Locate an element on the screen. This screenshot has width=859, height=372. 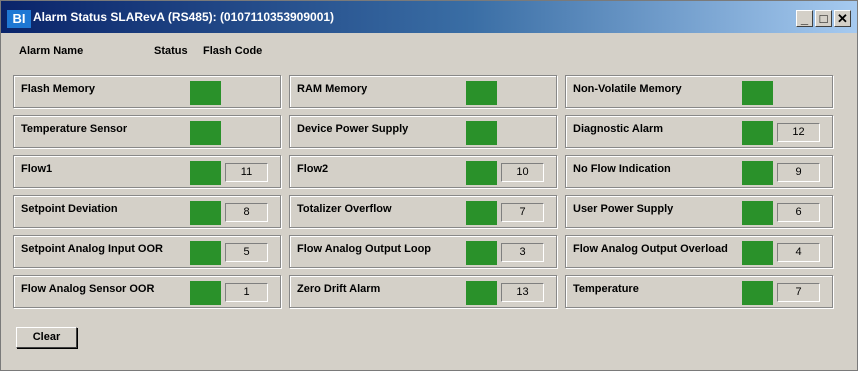
alarm-item: No Flow Indication 9 is located at coordinates (699, 171).